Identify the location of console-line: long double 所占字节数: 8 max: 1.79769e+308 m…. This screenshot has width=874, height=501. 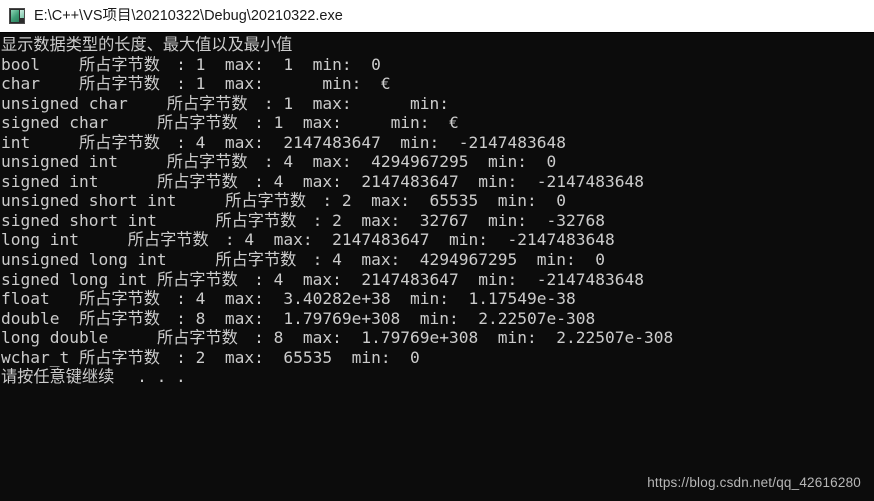
(337, 338).